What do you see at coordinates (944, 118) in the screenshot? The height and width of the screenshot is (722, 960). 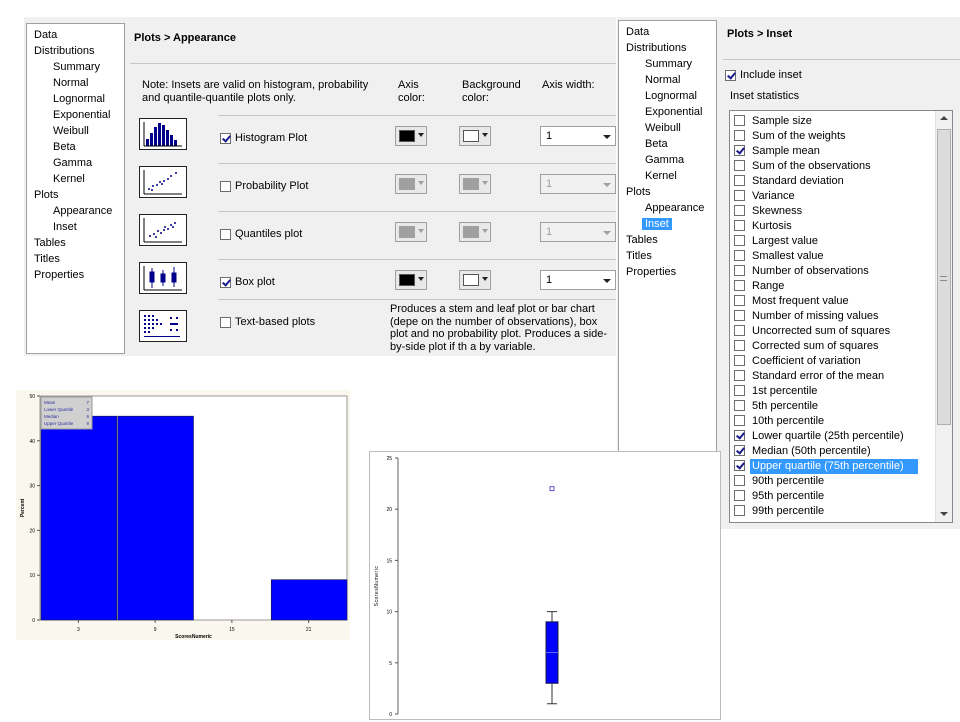 I see `scroll-up-icon` at bounding box center [944, 118].